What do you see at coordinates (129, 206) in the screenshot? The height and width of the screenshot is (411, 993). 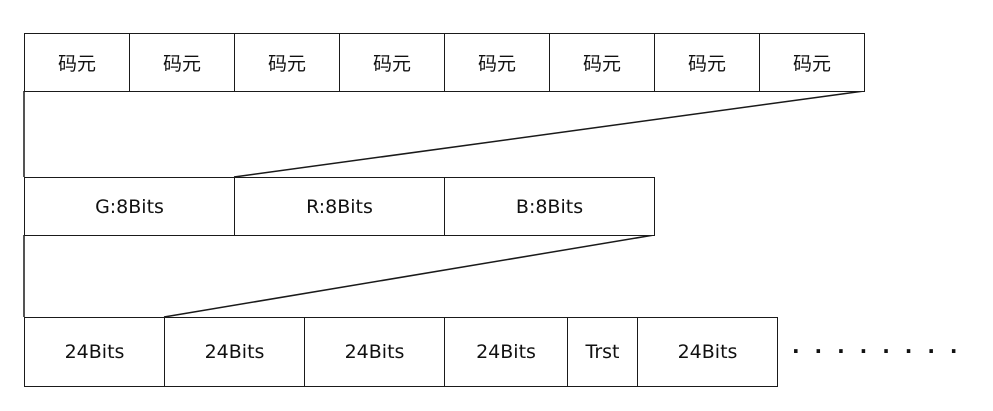 I see `green-bits-cell: G:8Bits` at bounding box center [129, 206].